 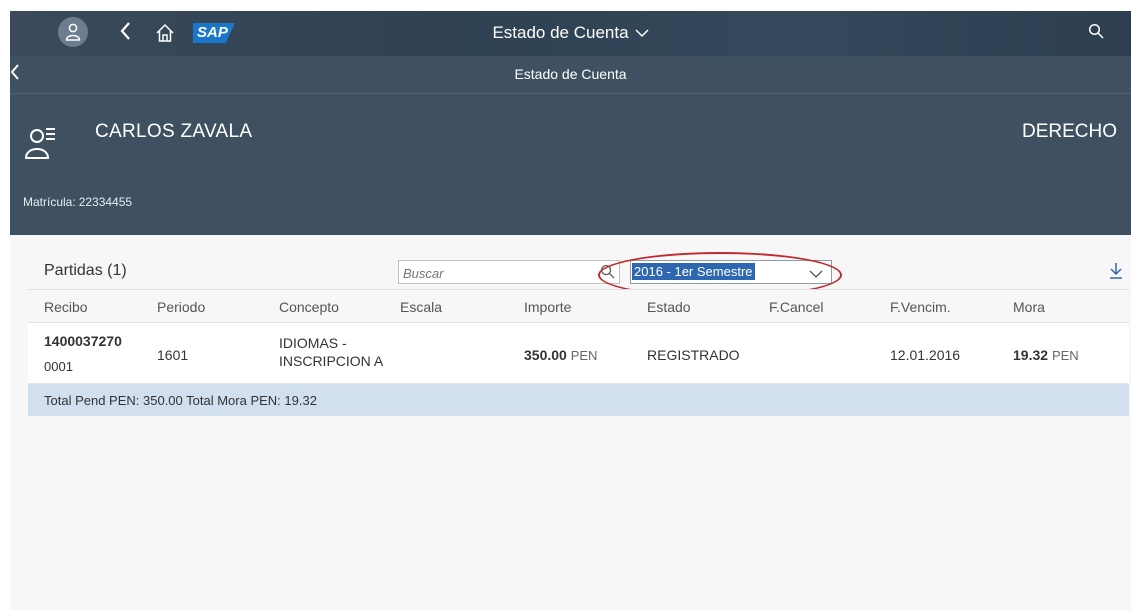 What do you see at coordinates (920, 307) in the screenshot?
I see `column-header: F.Vencim.` at bounding box center [920, 307].